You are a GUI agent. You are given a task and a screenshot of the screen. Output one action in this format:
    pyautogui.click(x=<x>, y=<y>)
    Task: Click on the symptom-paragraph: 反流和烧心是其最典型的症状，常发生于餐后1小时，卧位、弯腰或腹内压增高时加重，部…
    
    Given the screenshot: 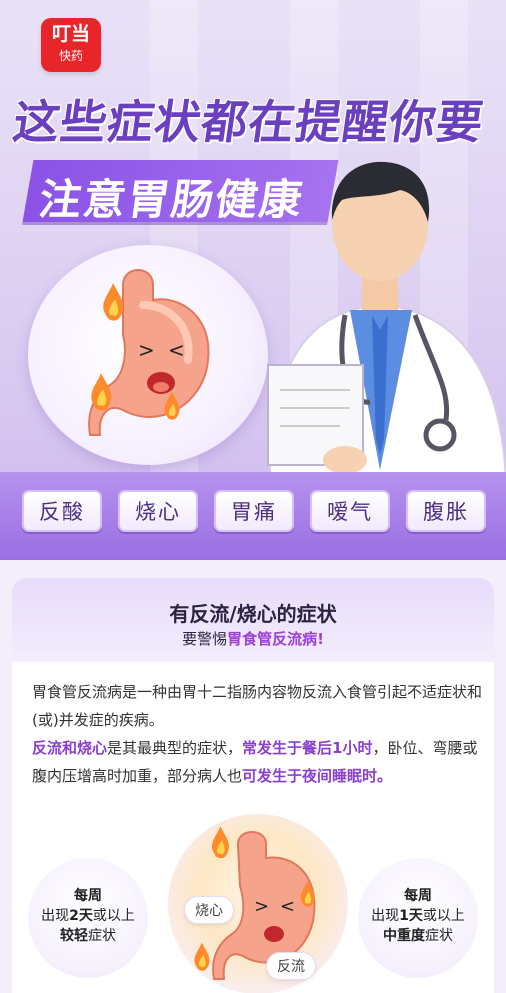 What is the action you would take?
    pyautogui.click(x=257, y=762)
    